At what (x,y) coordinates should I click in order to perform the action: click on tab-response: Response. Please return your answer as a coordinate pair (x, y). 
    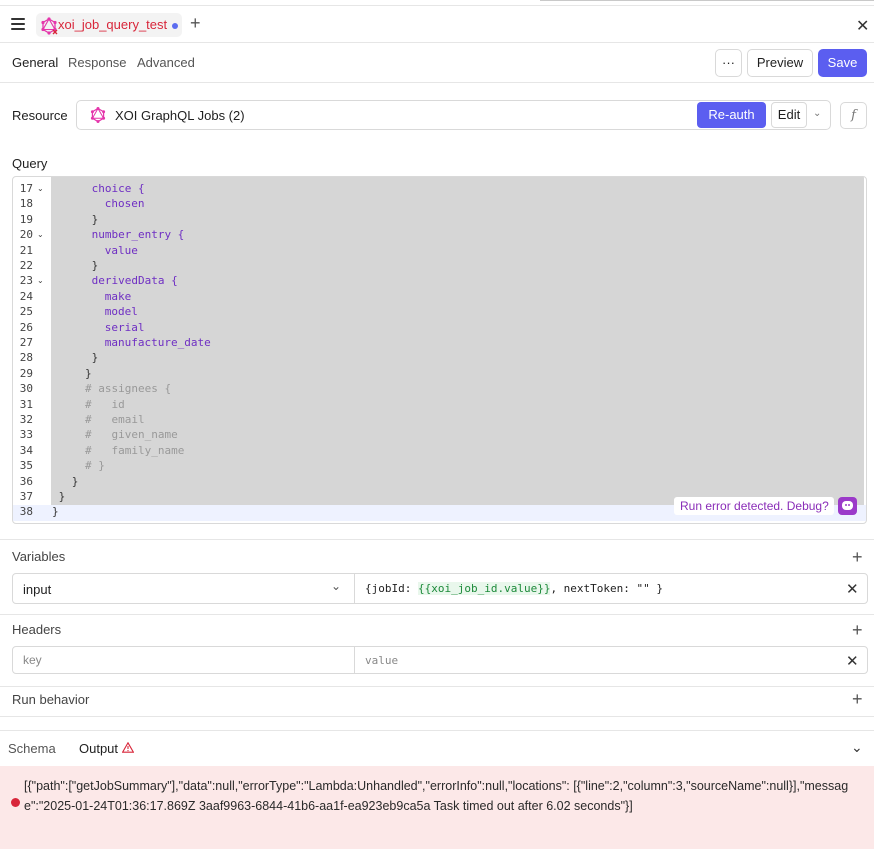
    Looking at the image, I should click on (97, 62).